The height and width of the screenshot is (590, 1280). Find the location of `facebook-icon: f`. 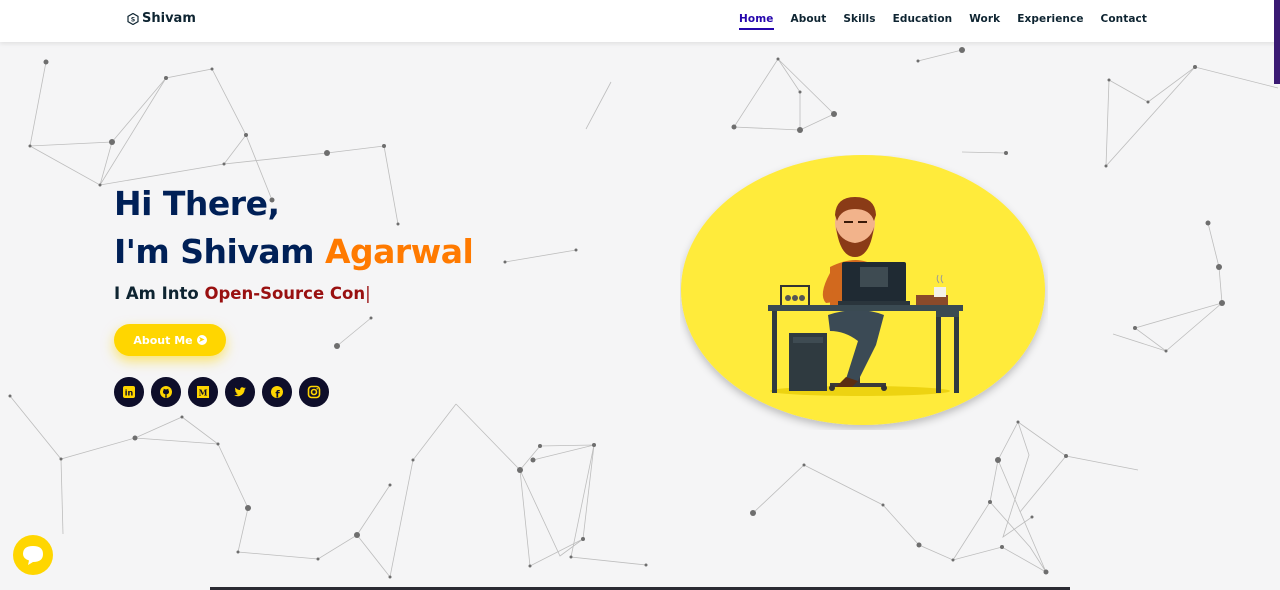

facebook-icon: f is located at coordinates (276, 392).